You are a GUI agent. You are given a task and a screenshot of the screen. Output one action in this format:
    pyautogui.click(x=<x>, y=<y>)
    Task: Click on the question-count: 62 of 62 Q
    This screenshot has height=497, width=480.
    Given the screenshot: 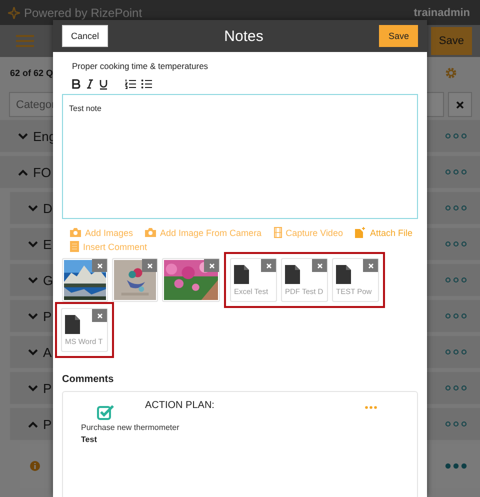 What is the action you would take?
    pyautogui.click(x=32, y=73)
    